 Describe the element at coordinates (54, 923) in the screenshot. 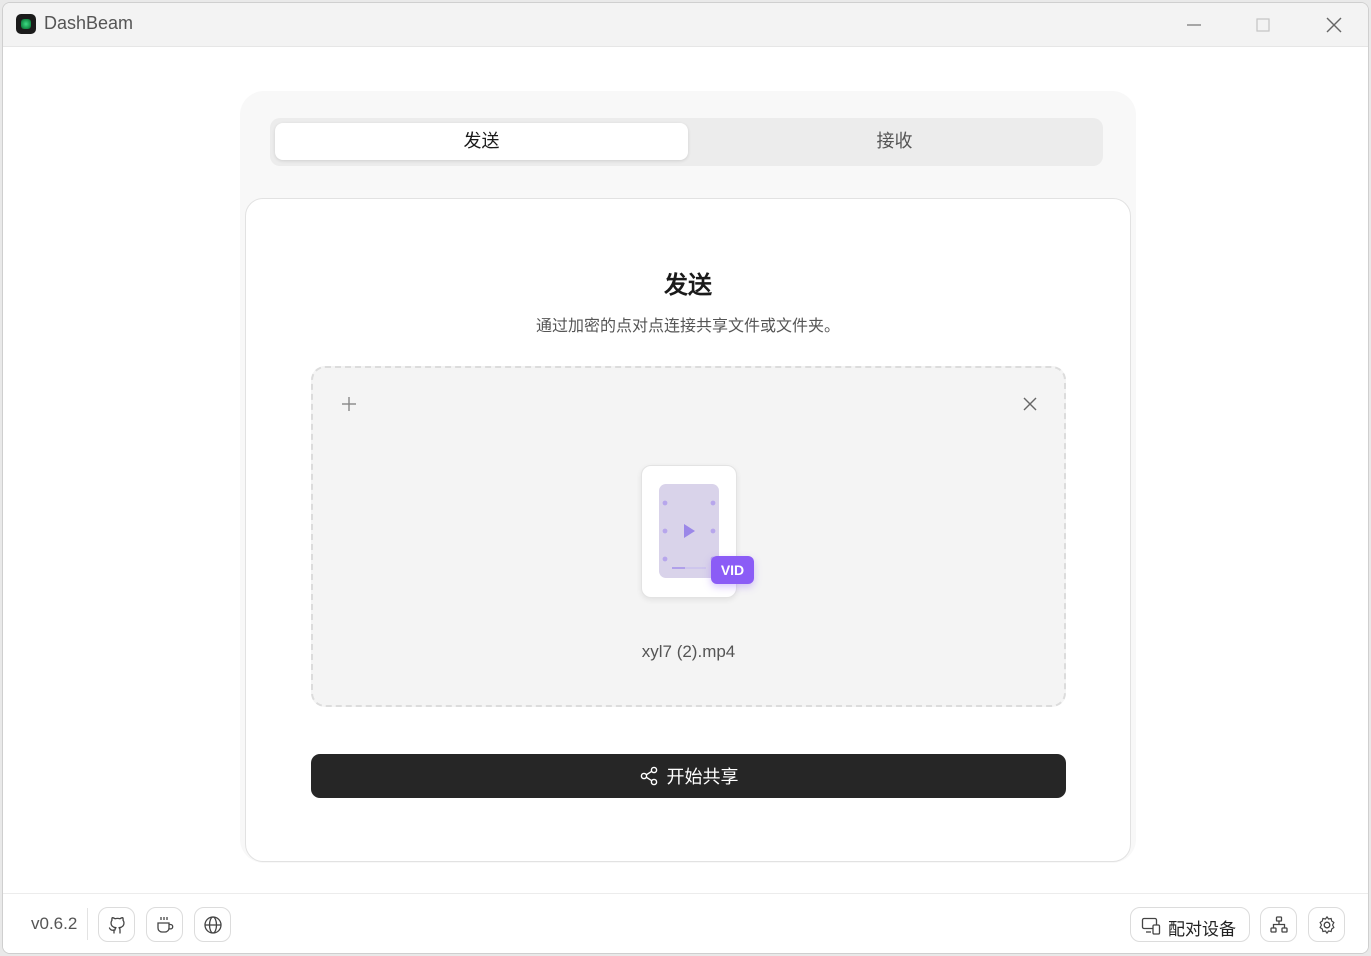

I see `app-version: v0.6.2` at that location.